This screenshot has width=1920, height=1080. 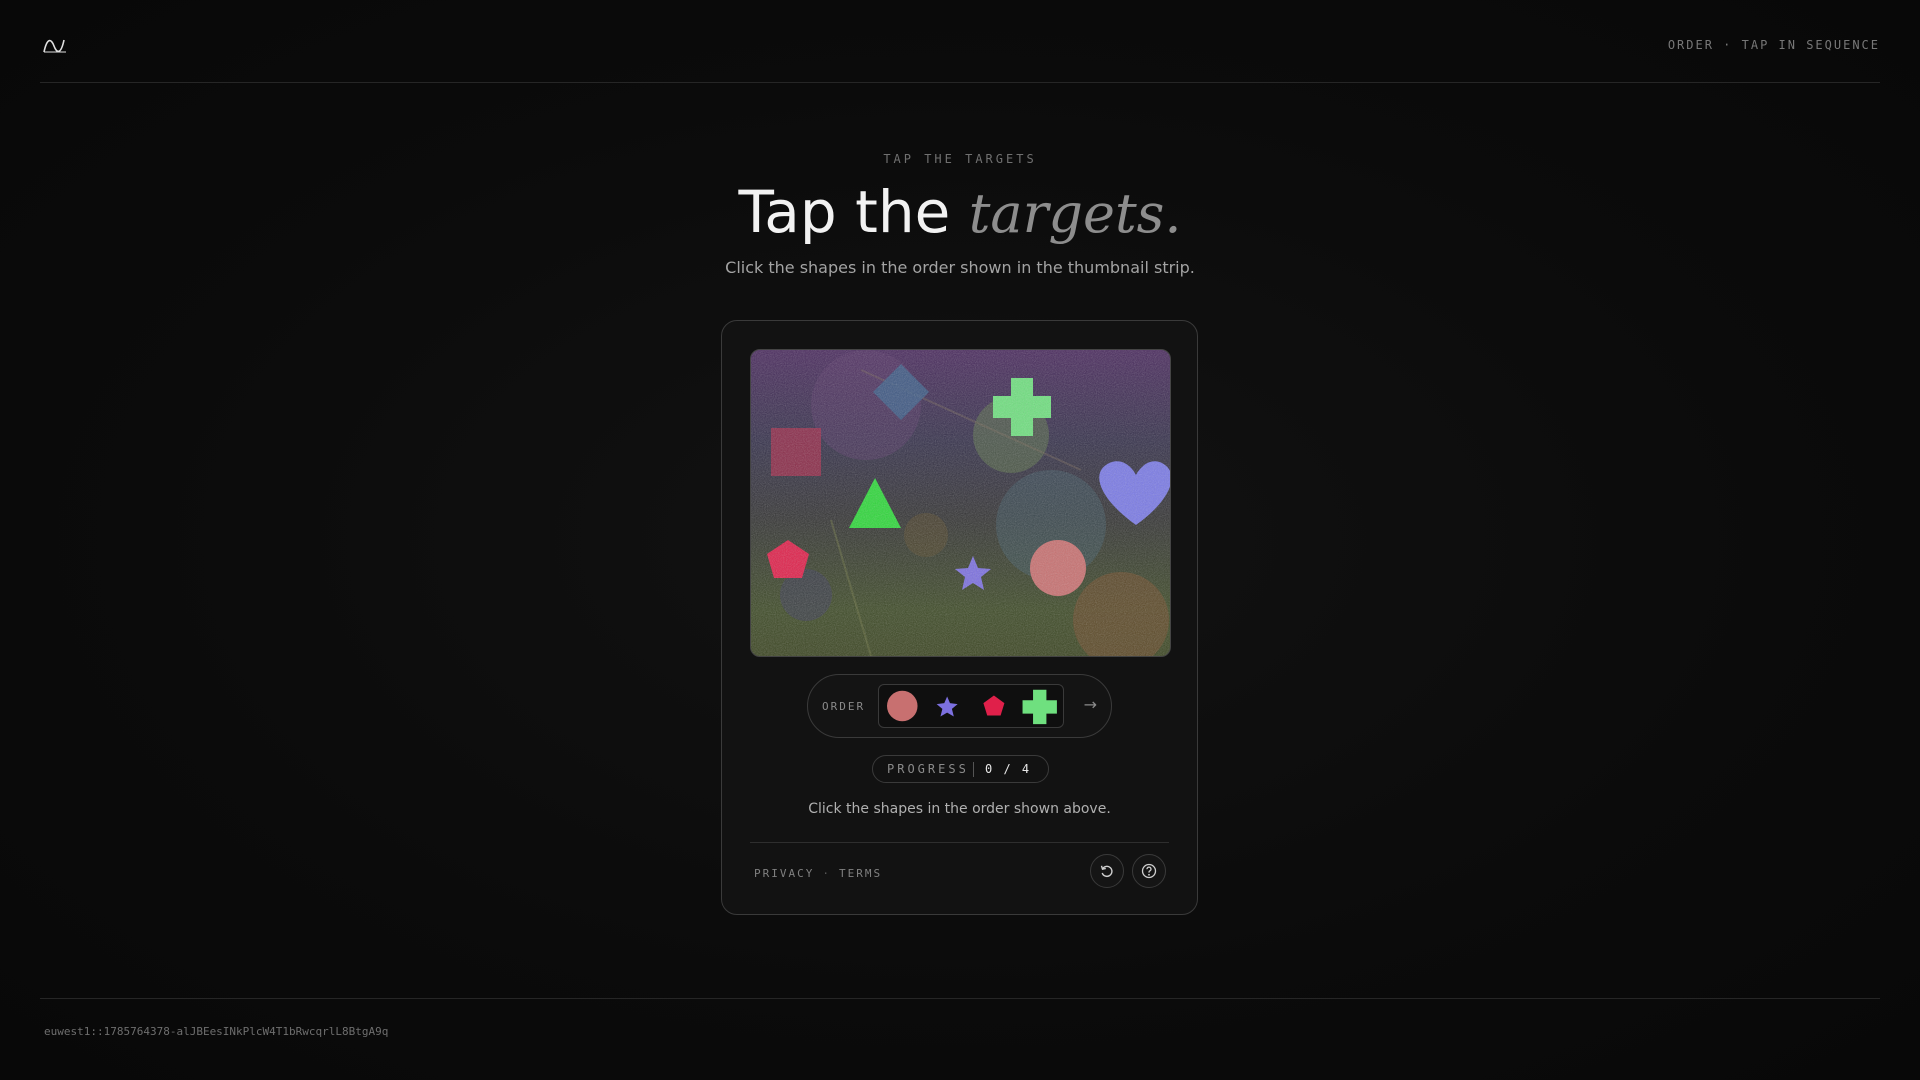 I want to click on refresh-button, so click(x=1107, y=871).